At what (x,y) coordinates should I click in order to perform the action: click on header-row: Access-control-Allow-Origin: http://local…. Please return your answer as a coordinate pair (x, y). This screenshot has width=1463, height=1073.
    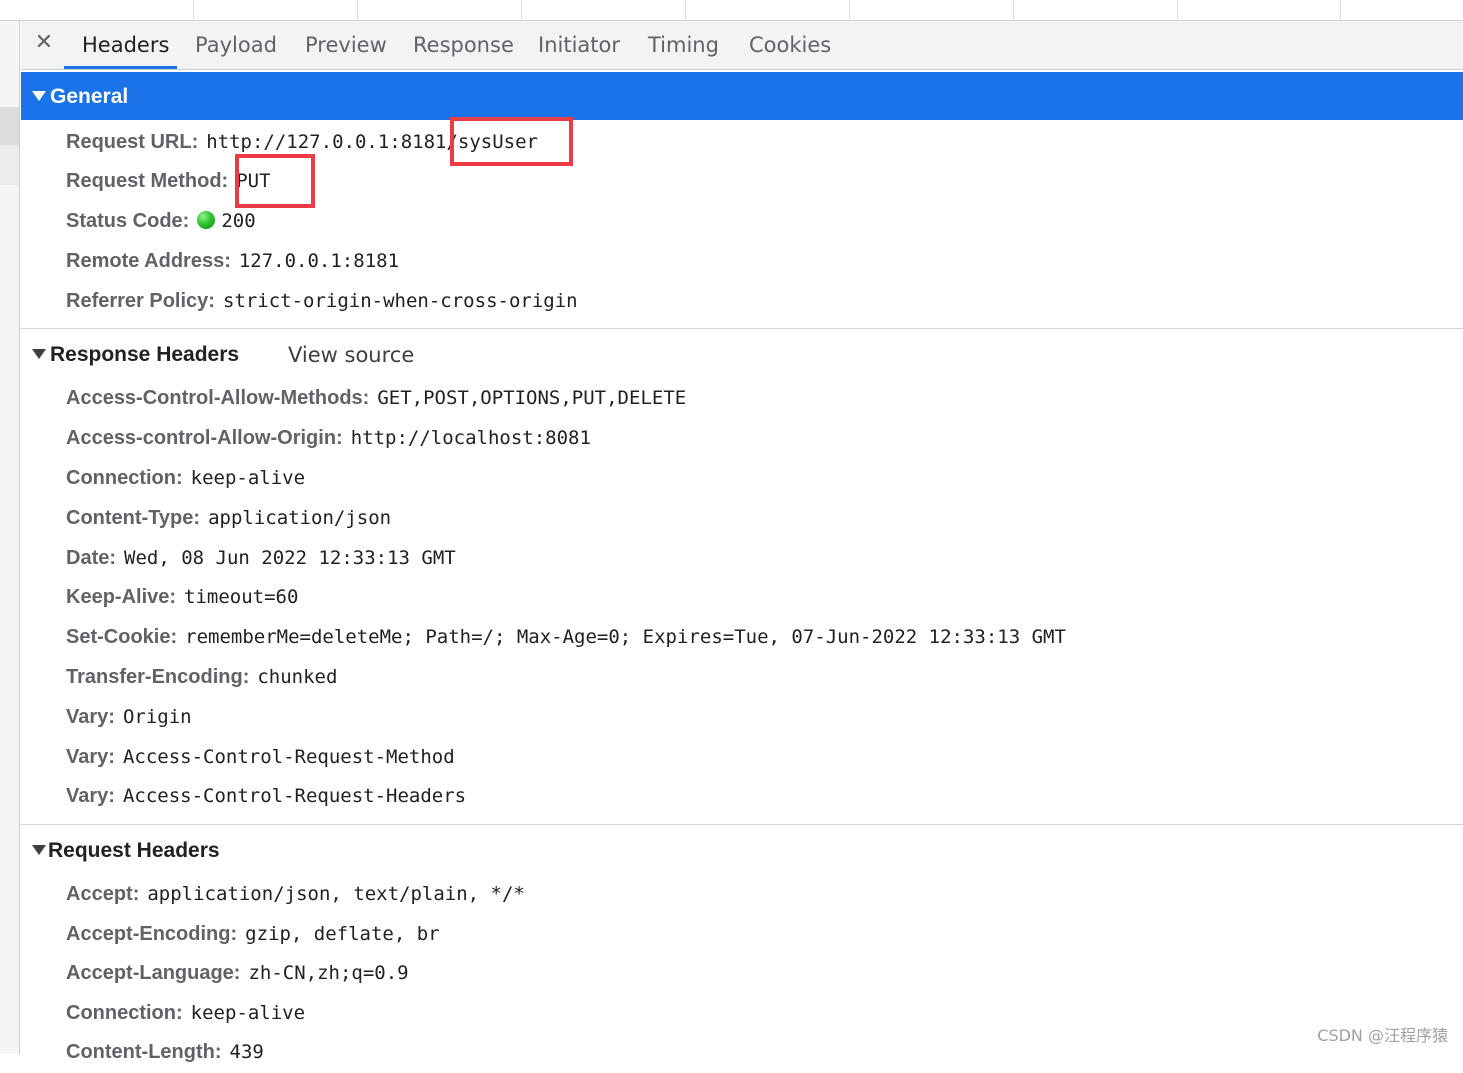
    Looking at the image, I should click on (328, 438).